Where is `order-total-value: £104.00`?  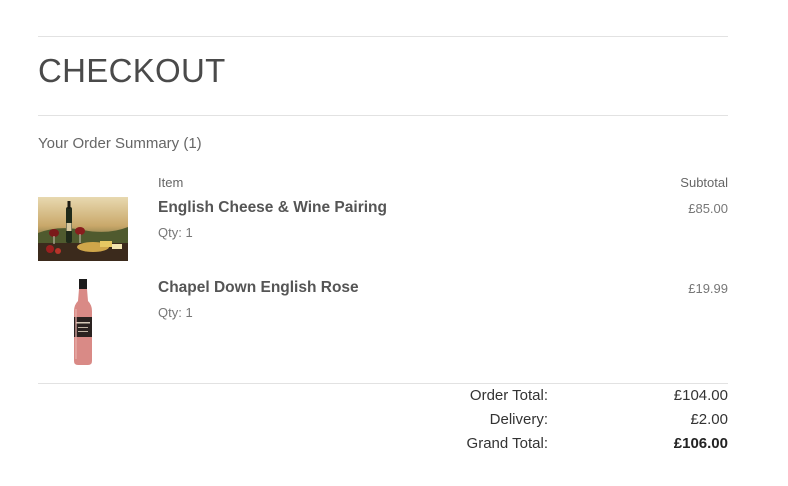
order-total-value: £104.00 is located at coordinates (700, 395).